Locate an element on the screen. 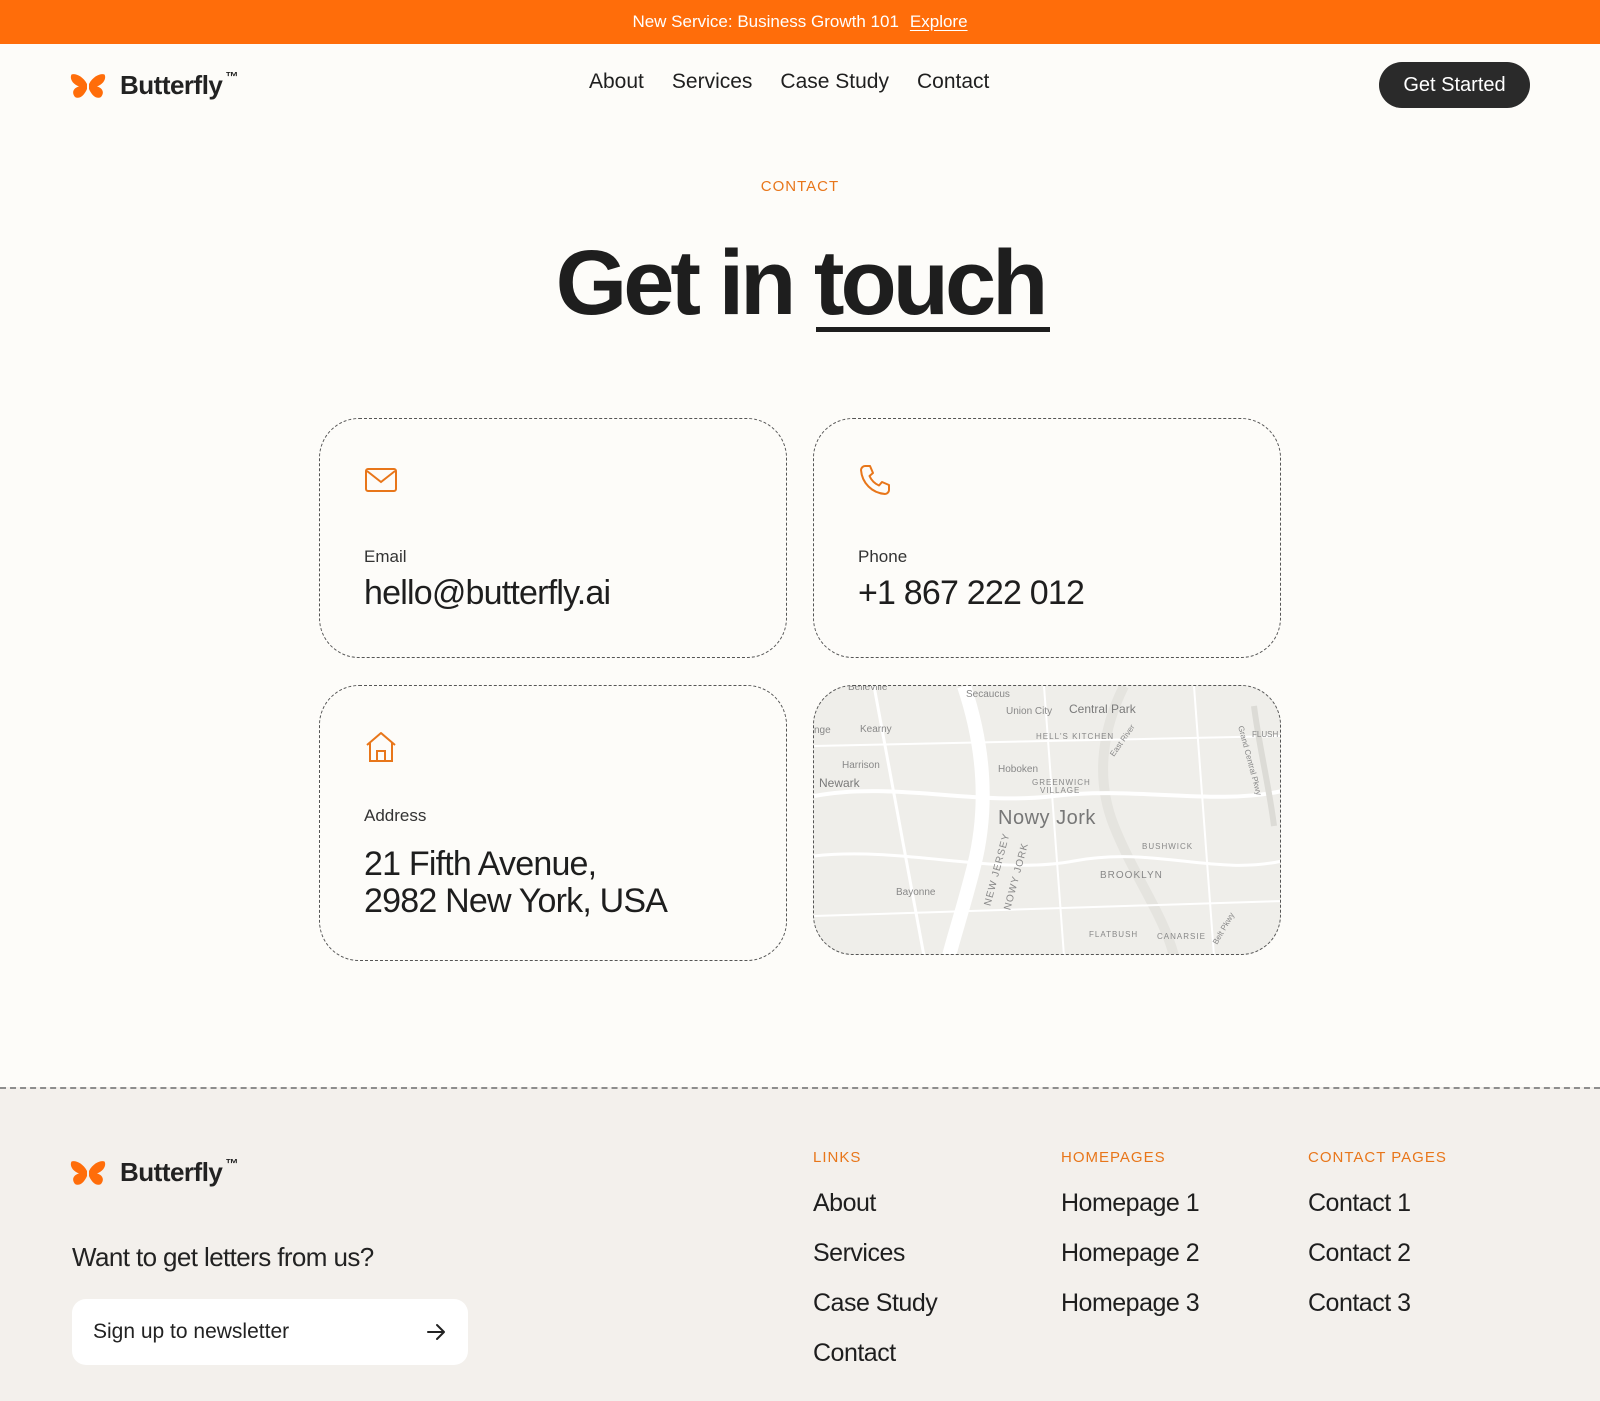  footer-links-column: LINKS About Services Case Study Contact is located at coordinates (875, 1269).